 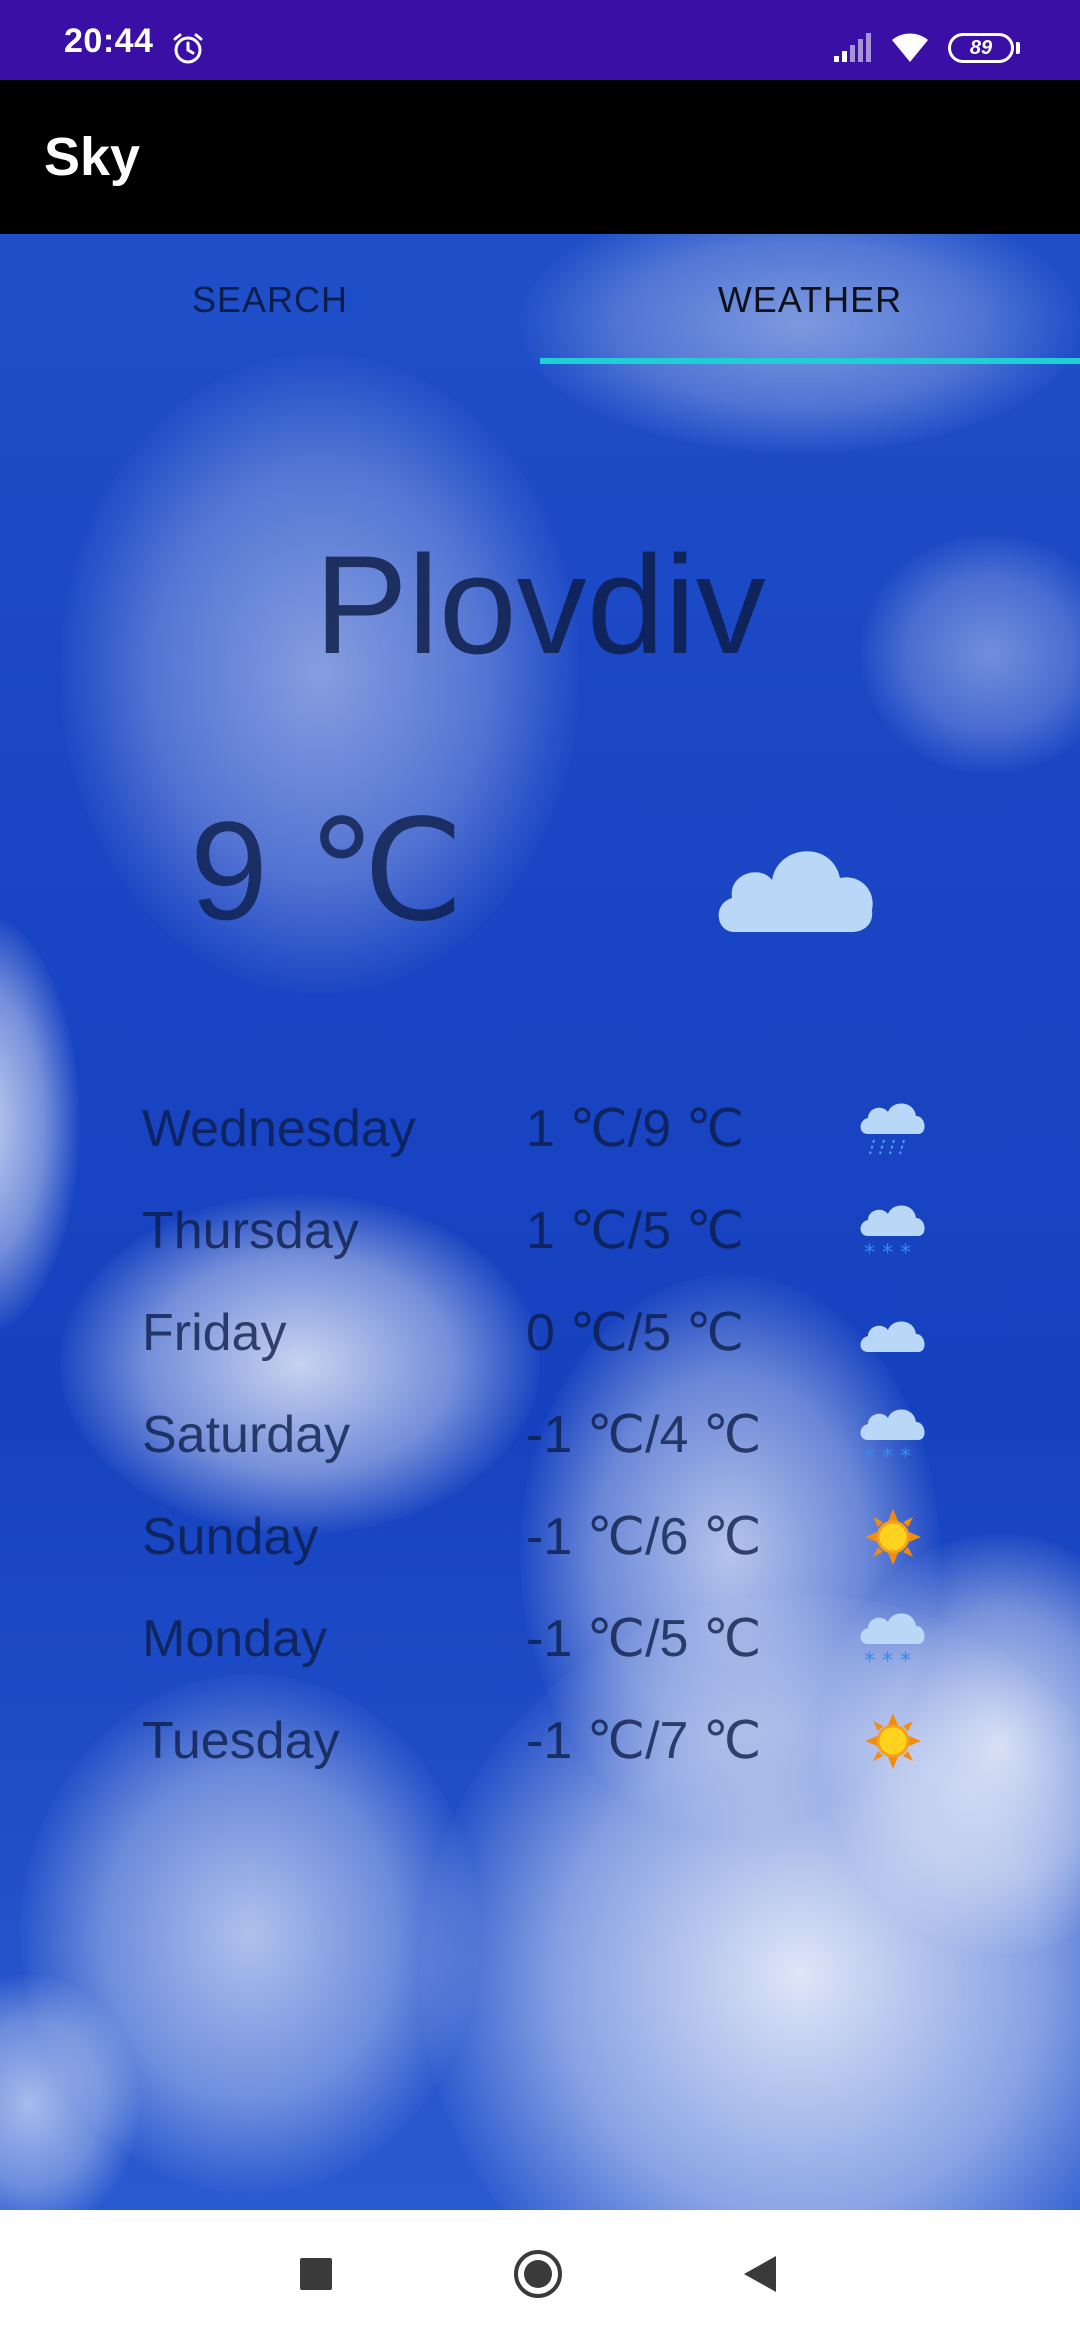 I want to click on forecast-day: Sunday, so click(x=230, y=1537).